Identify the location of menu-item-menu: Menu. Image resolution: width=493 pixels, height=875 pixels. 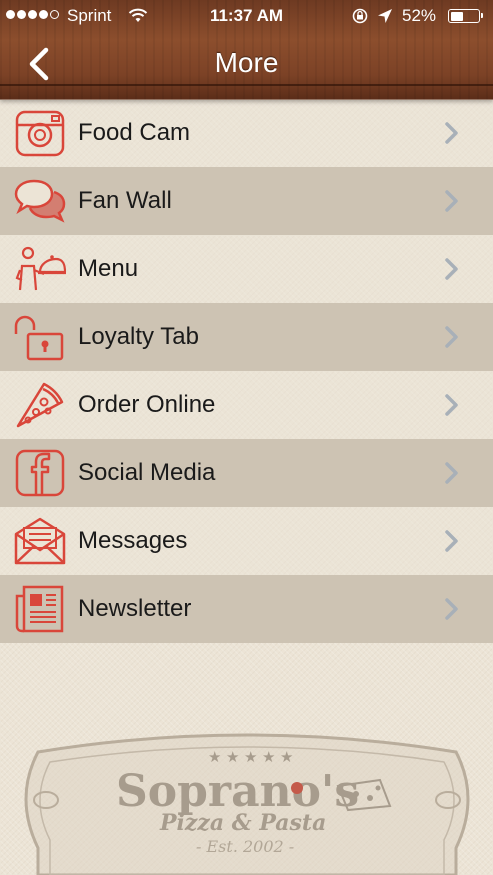
(246, 269).